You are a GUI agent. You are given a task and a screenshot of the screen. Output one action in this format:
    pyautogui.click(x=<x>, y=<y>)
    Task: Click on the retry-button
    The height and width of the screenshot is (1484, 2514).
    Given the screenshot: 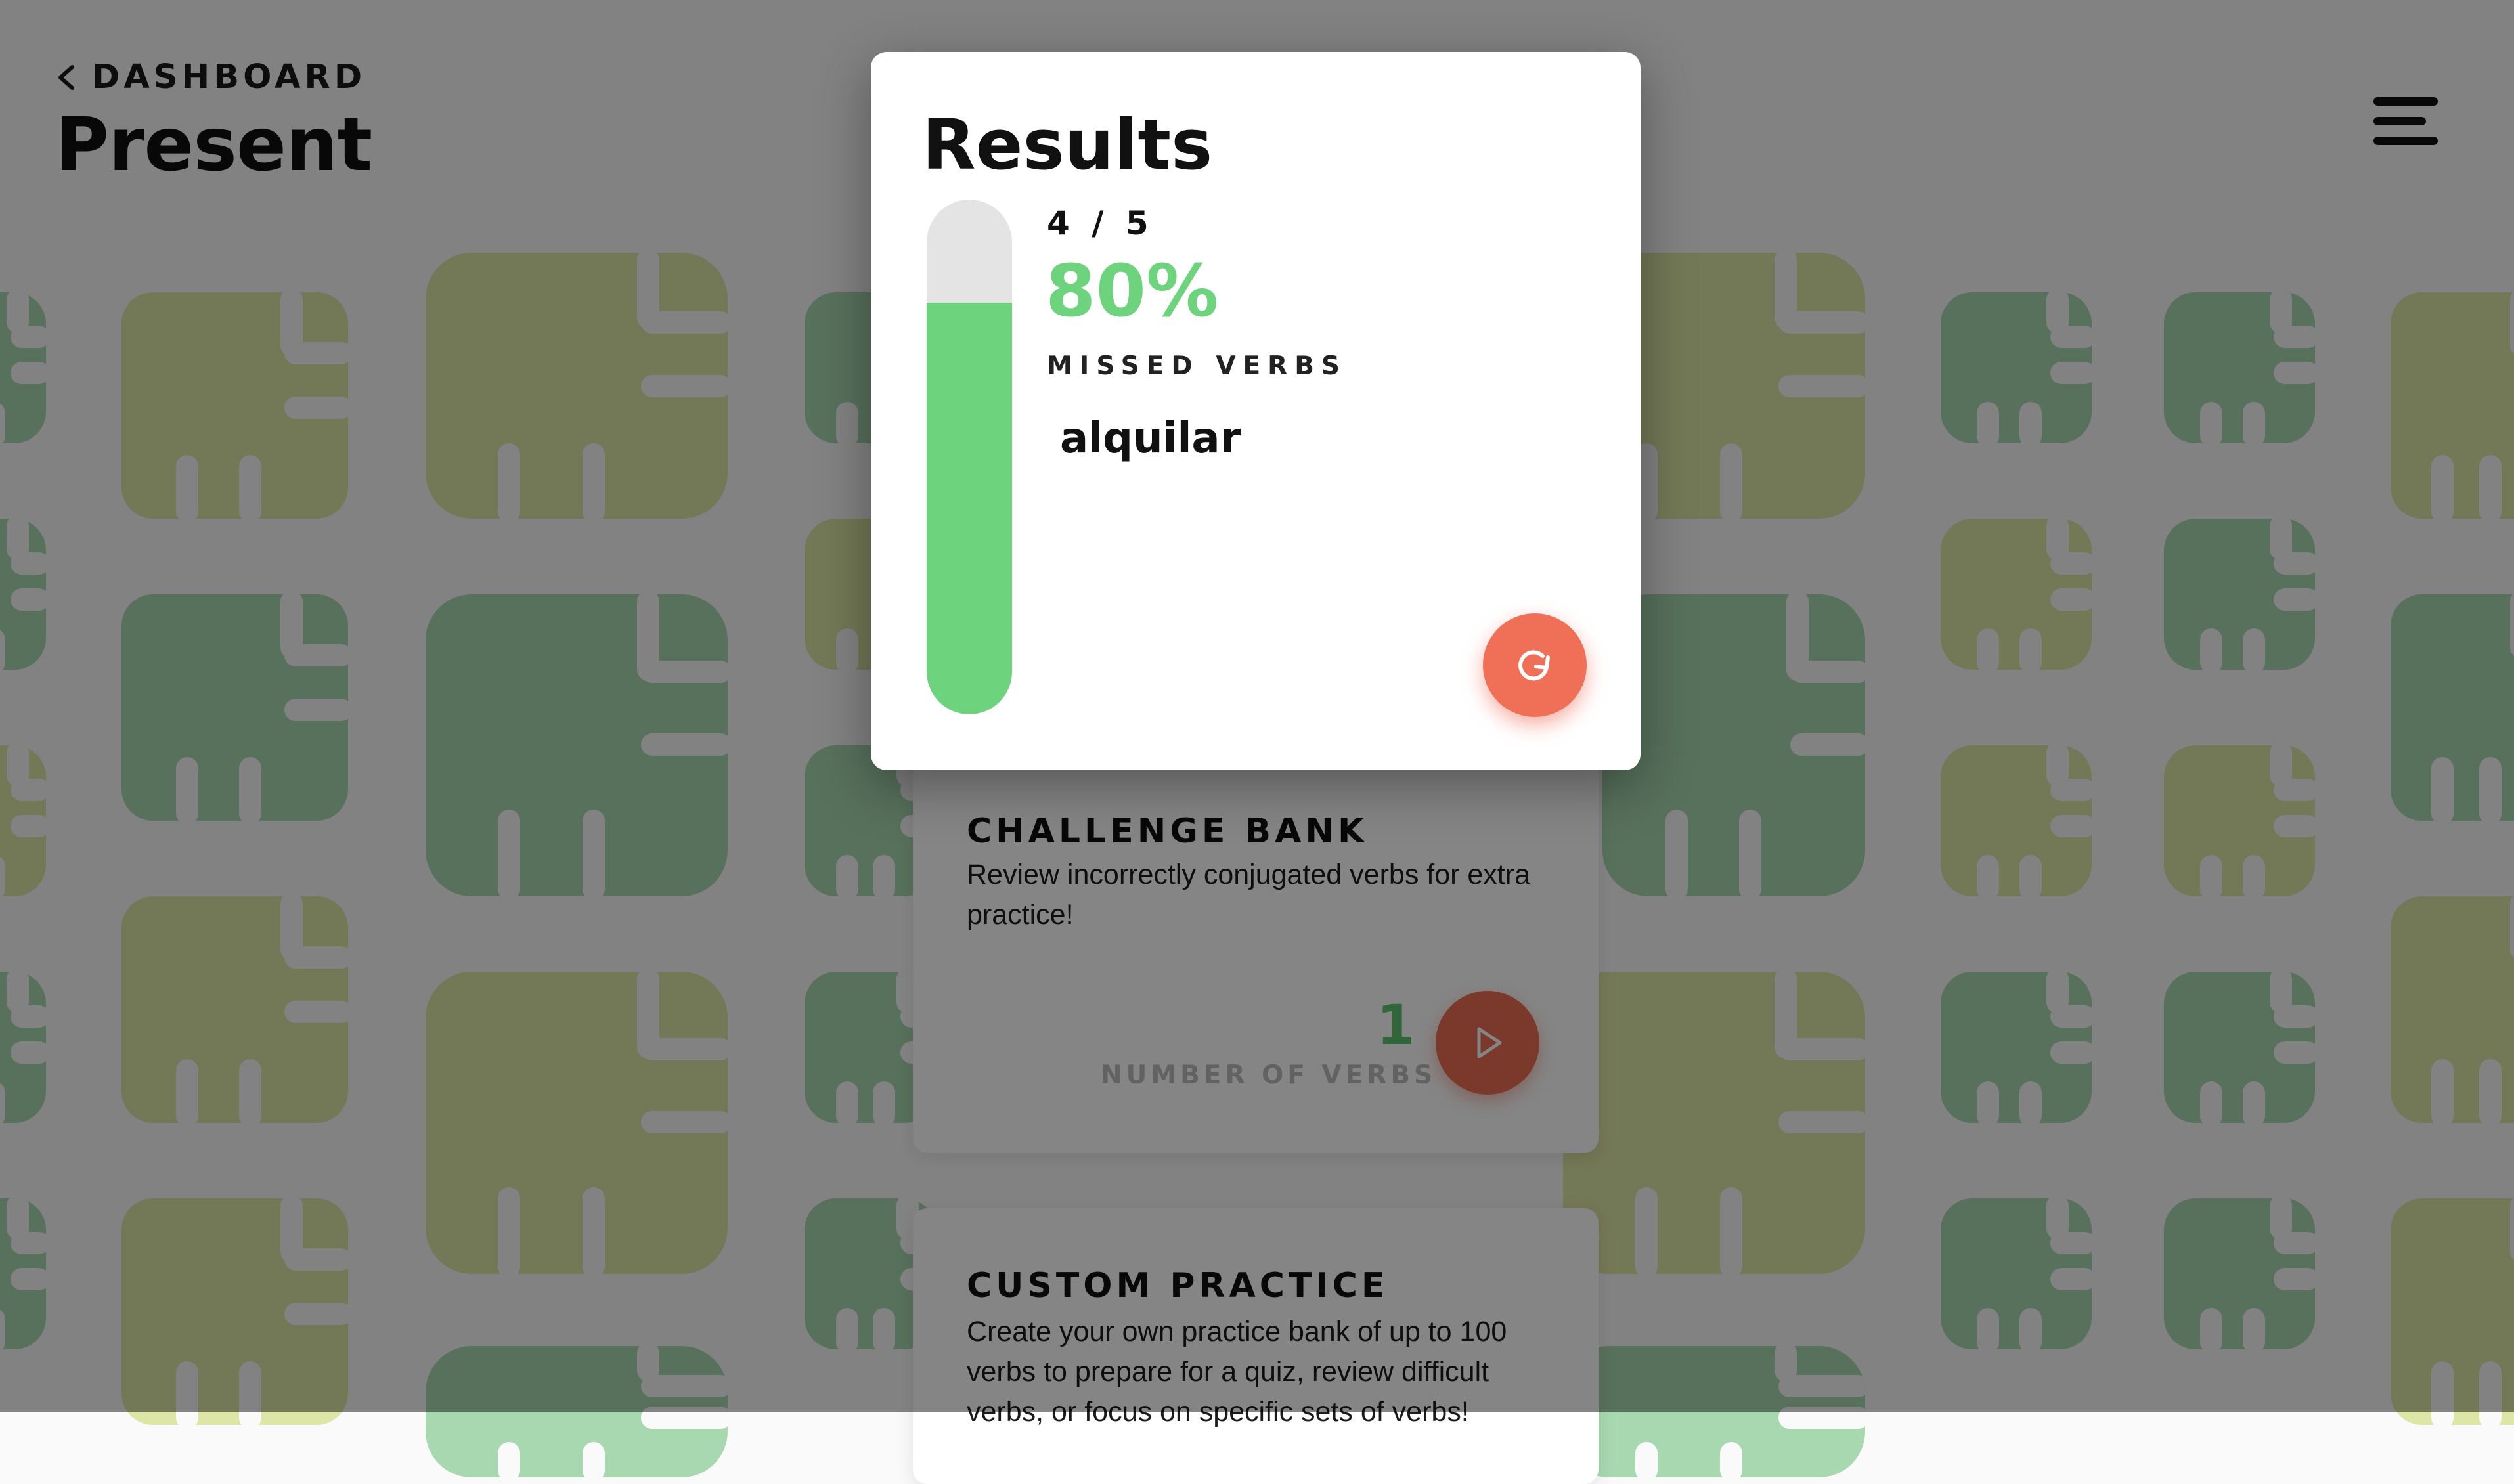 What is the action you would take?
    pyautogui.click(x=1535, y=665)
    